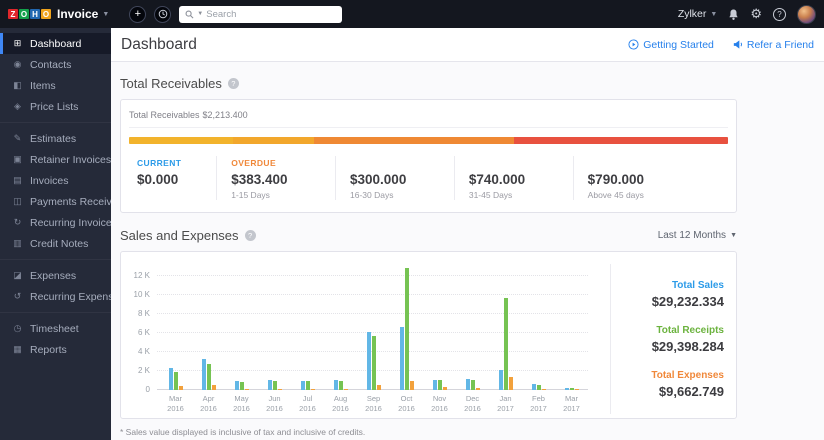  I want to click on sidebar-item-credit-notes: ▥ Credit Notes, so click(55, 243).